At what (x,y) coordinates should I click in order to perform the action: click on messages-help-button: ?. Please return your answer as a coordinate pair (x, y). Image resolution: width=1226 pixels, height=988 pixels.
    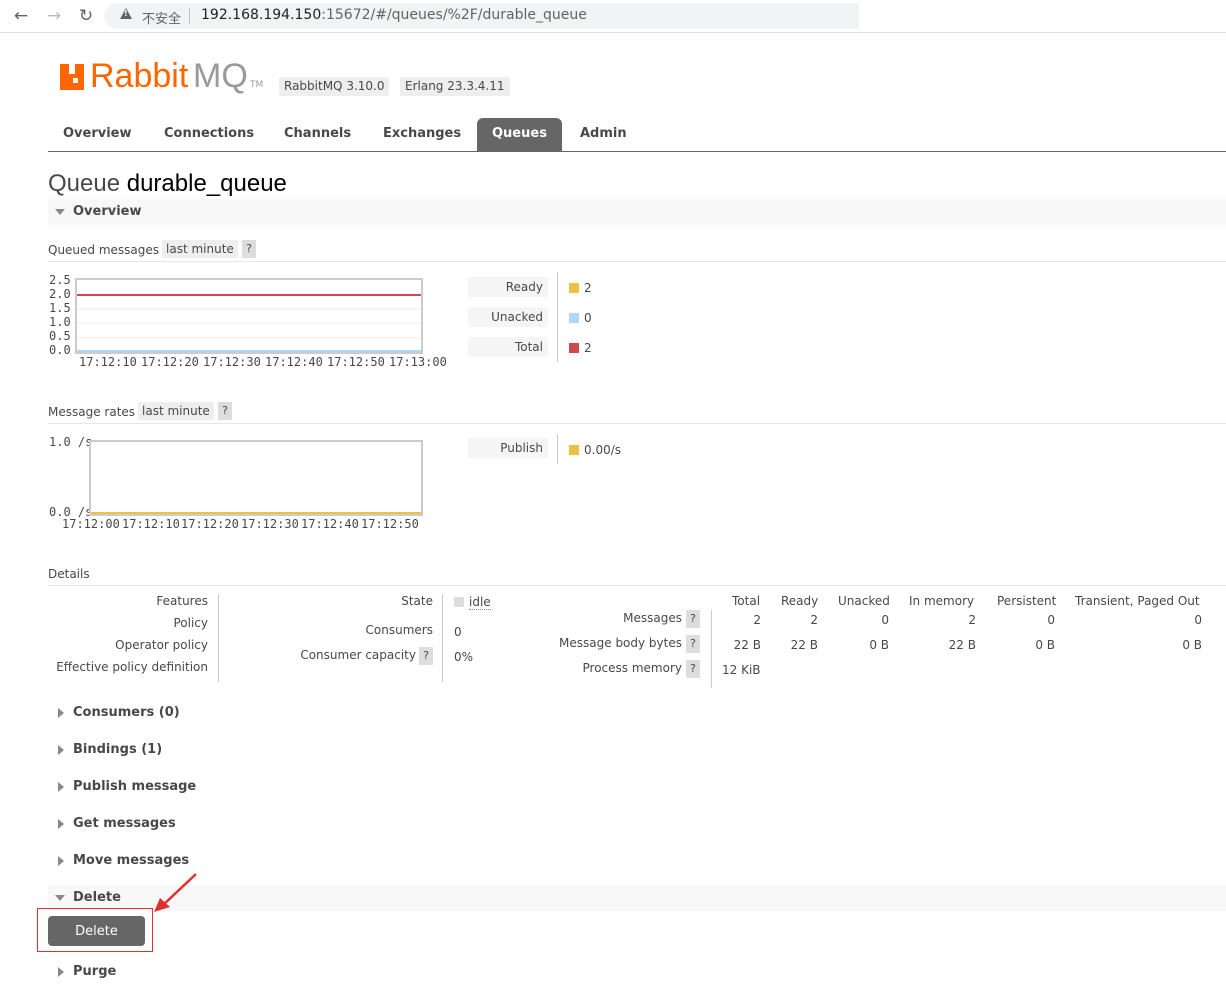
    Looking at the image, I should click on (693, 619).